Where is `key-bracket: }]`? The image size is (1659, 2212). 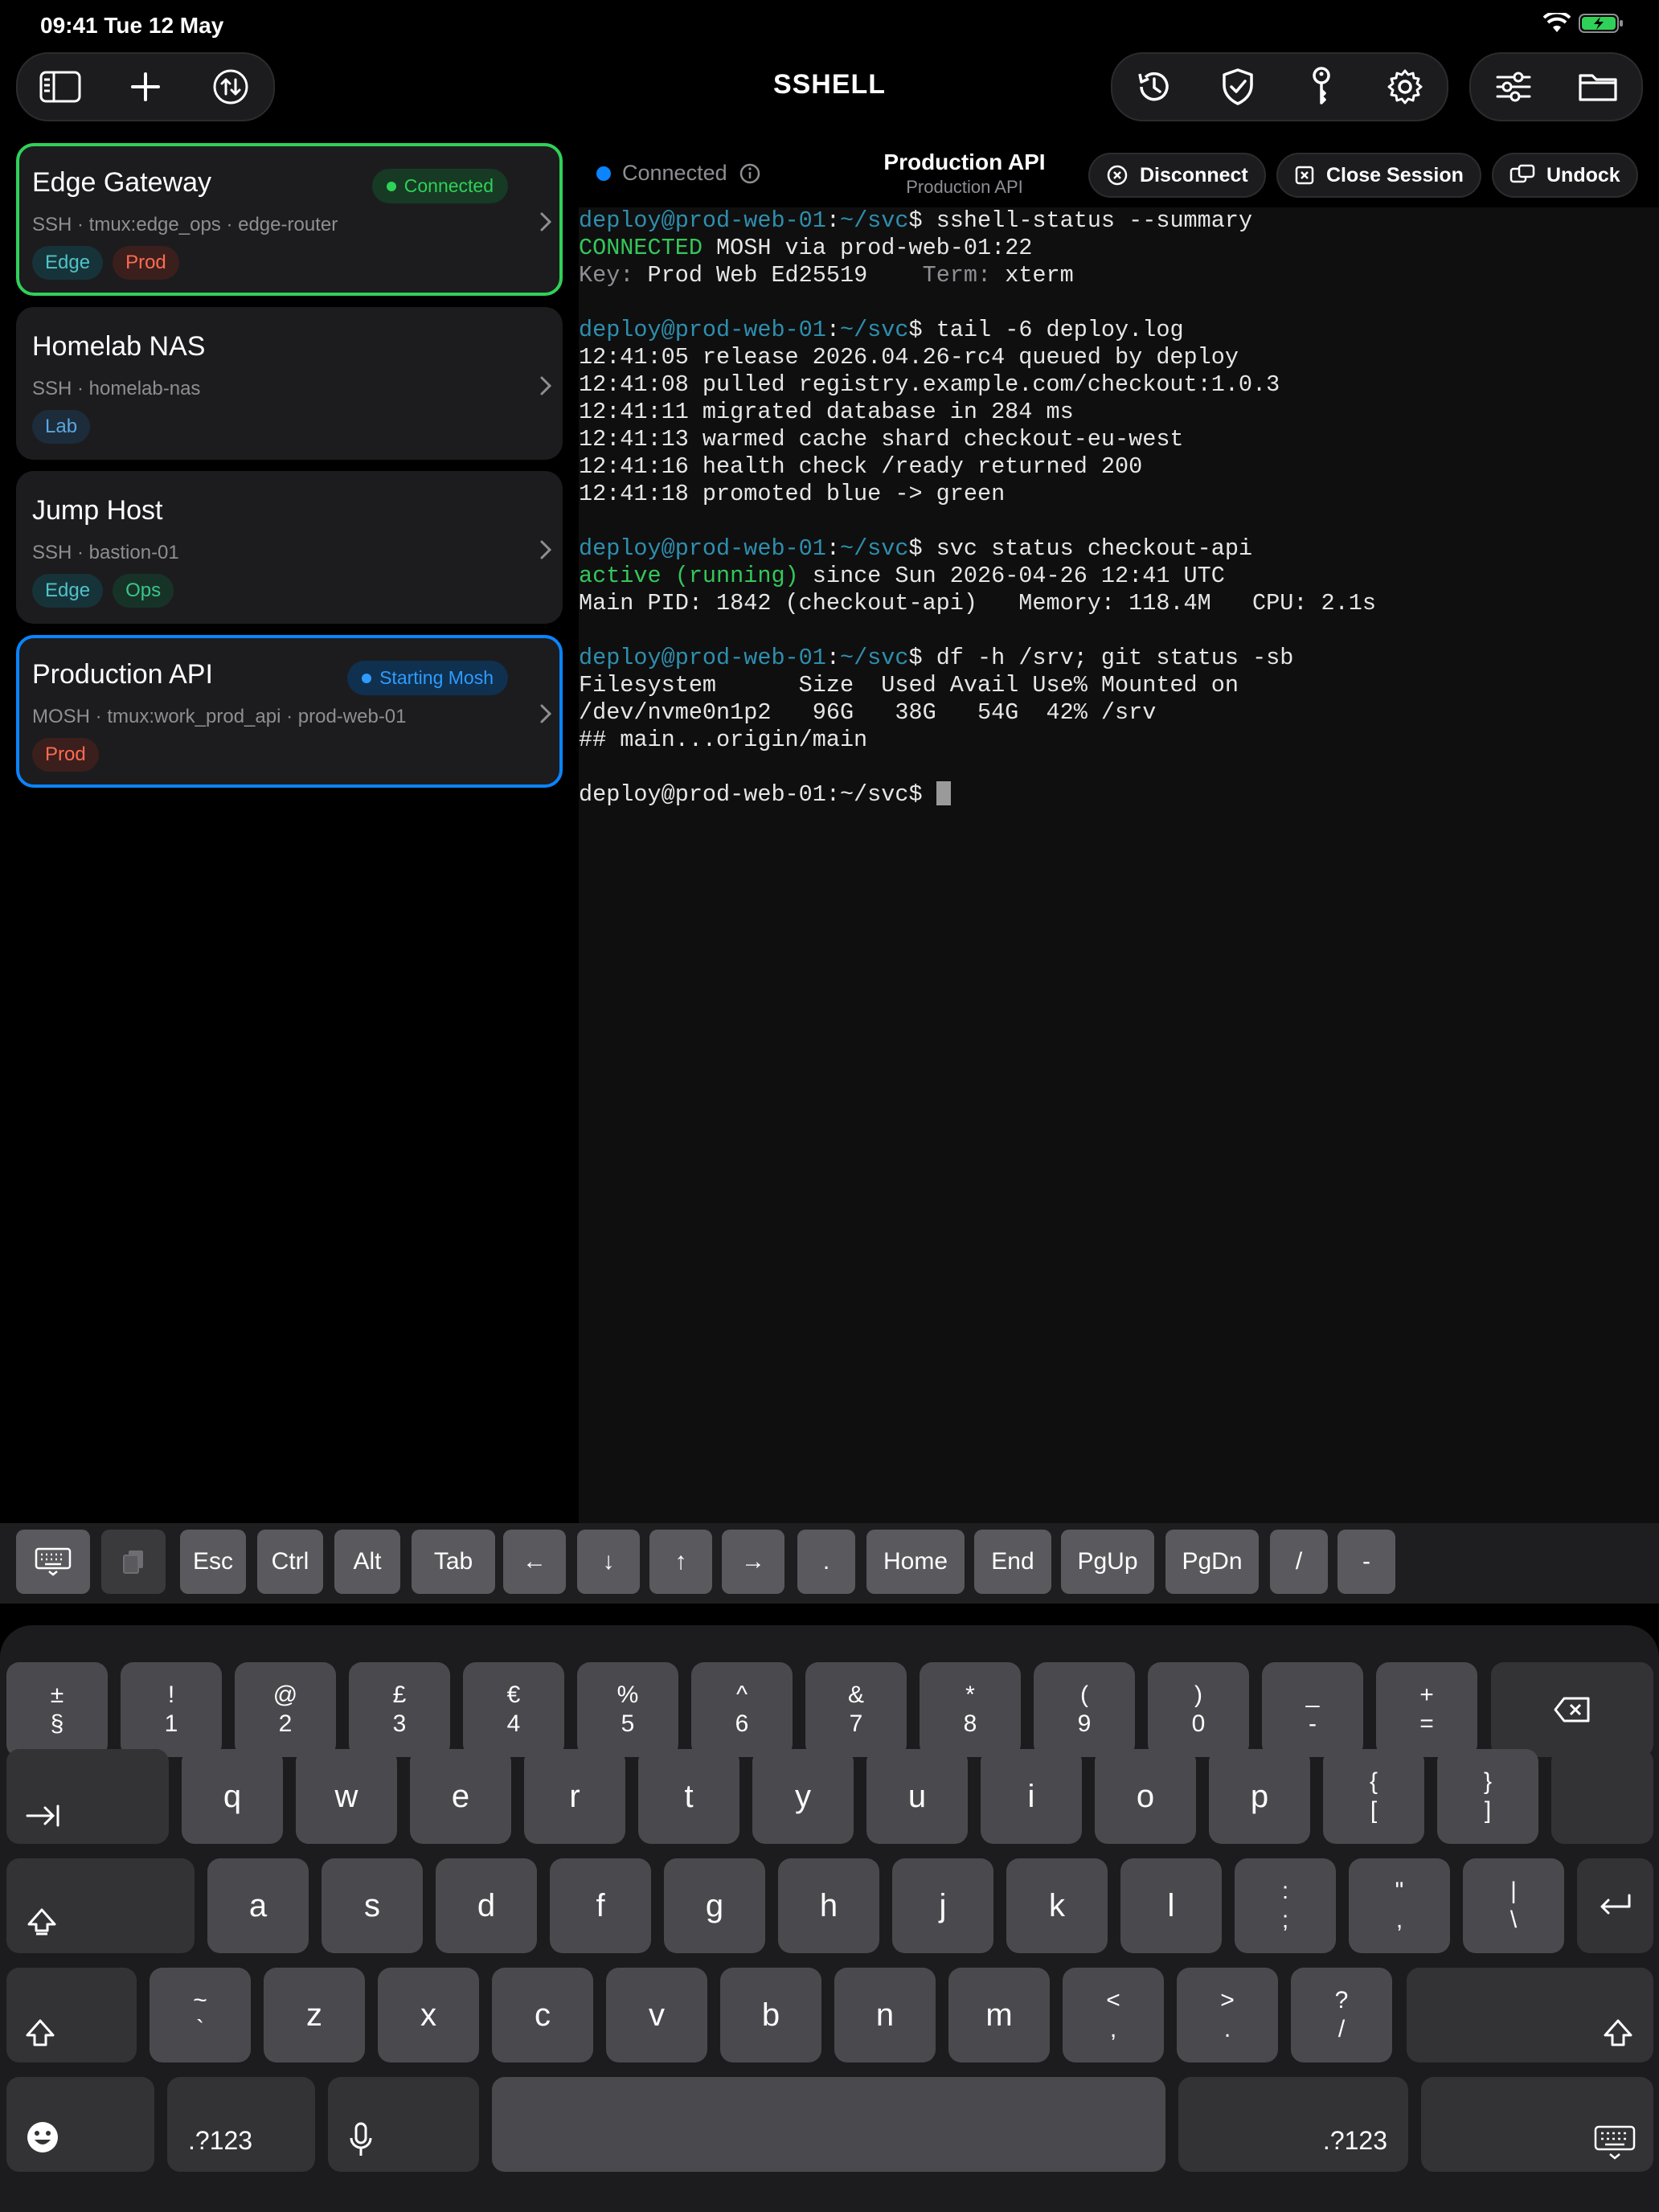 key-bracket: }] is located at coordinates (1487, 1796).